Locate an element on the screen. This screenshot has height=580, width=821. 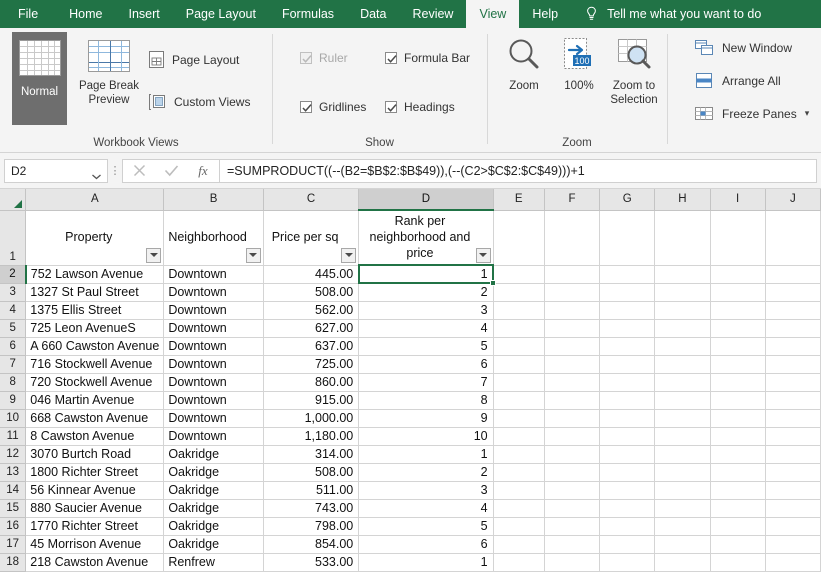
cell-neighborhood-8: Downtown is located at coordinates (213, 382).